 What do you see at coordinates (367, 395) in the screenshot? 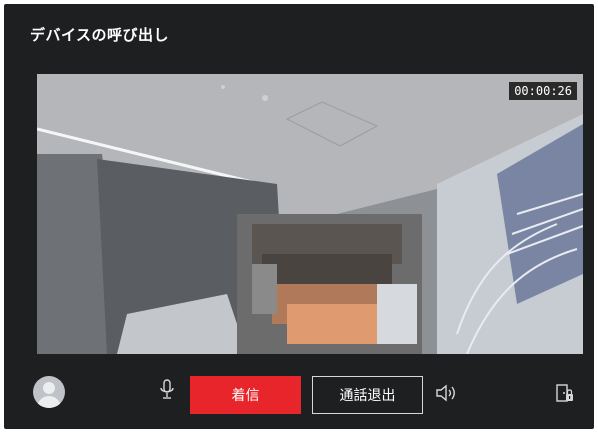
I see `hangup-button: 通話退出` at bounding box center [367, 395].